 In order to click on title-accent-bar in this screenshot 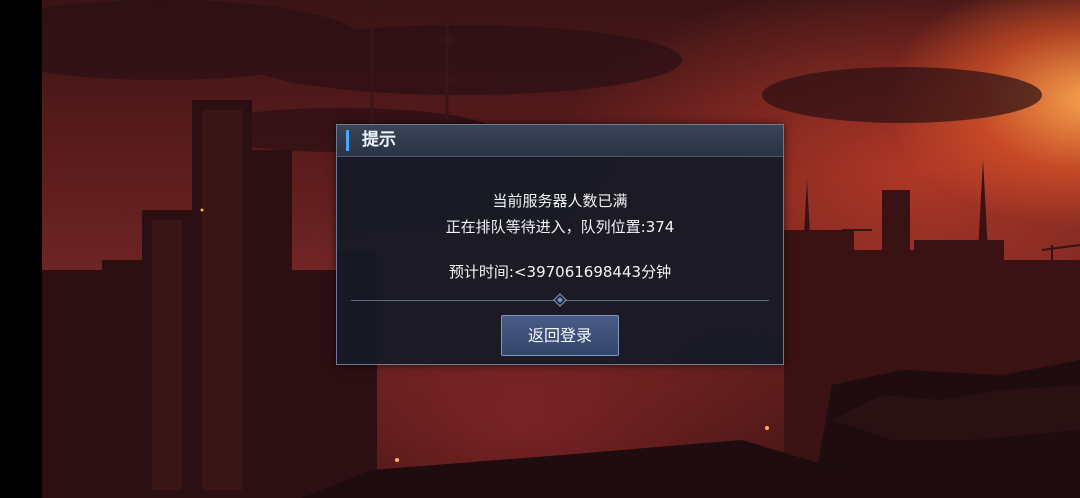, I will do `click(347, 140)`.